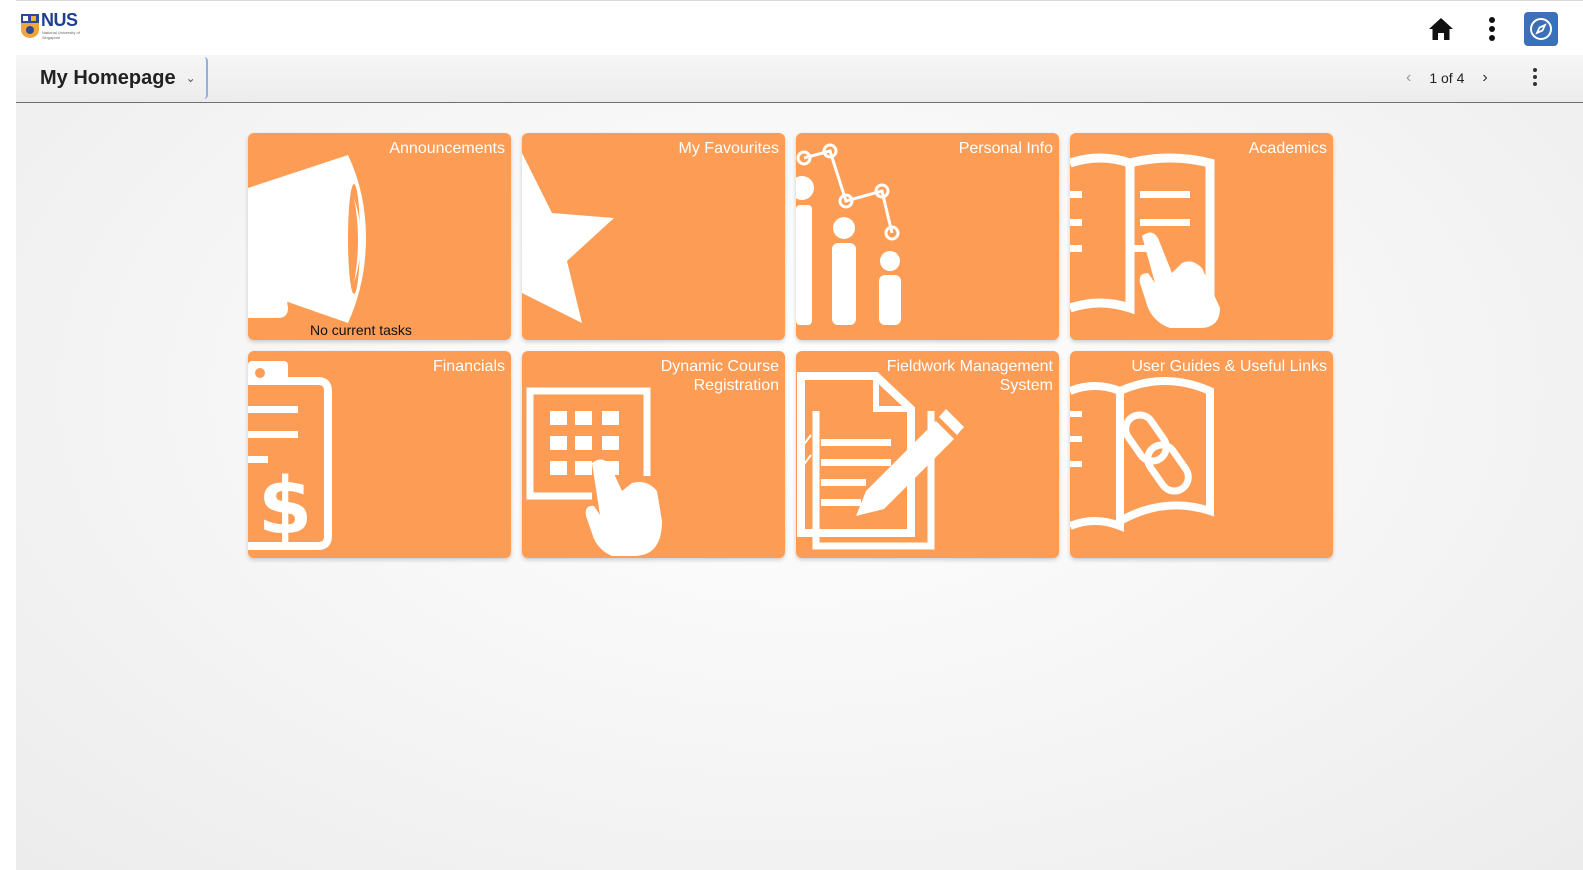 Image resolution: width=1583 pixels, height=870 pixels. I want to click on tile-title: My Favourites, so click(728, 148).